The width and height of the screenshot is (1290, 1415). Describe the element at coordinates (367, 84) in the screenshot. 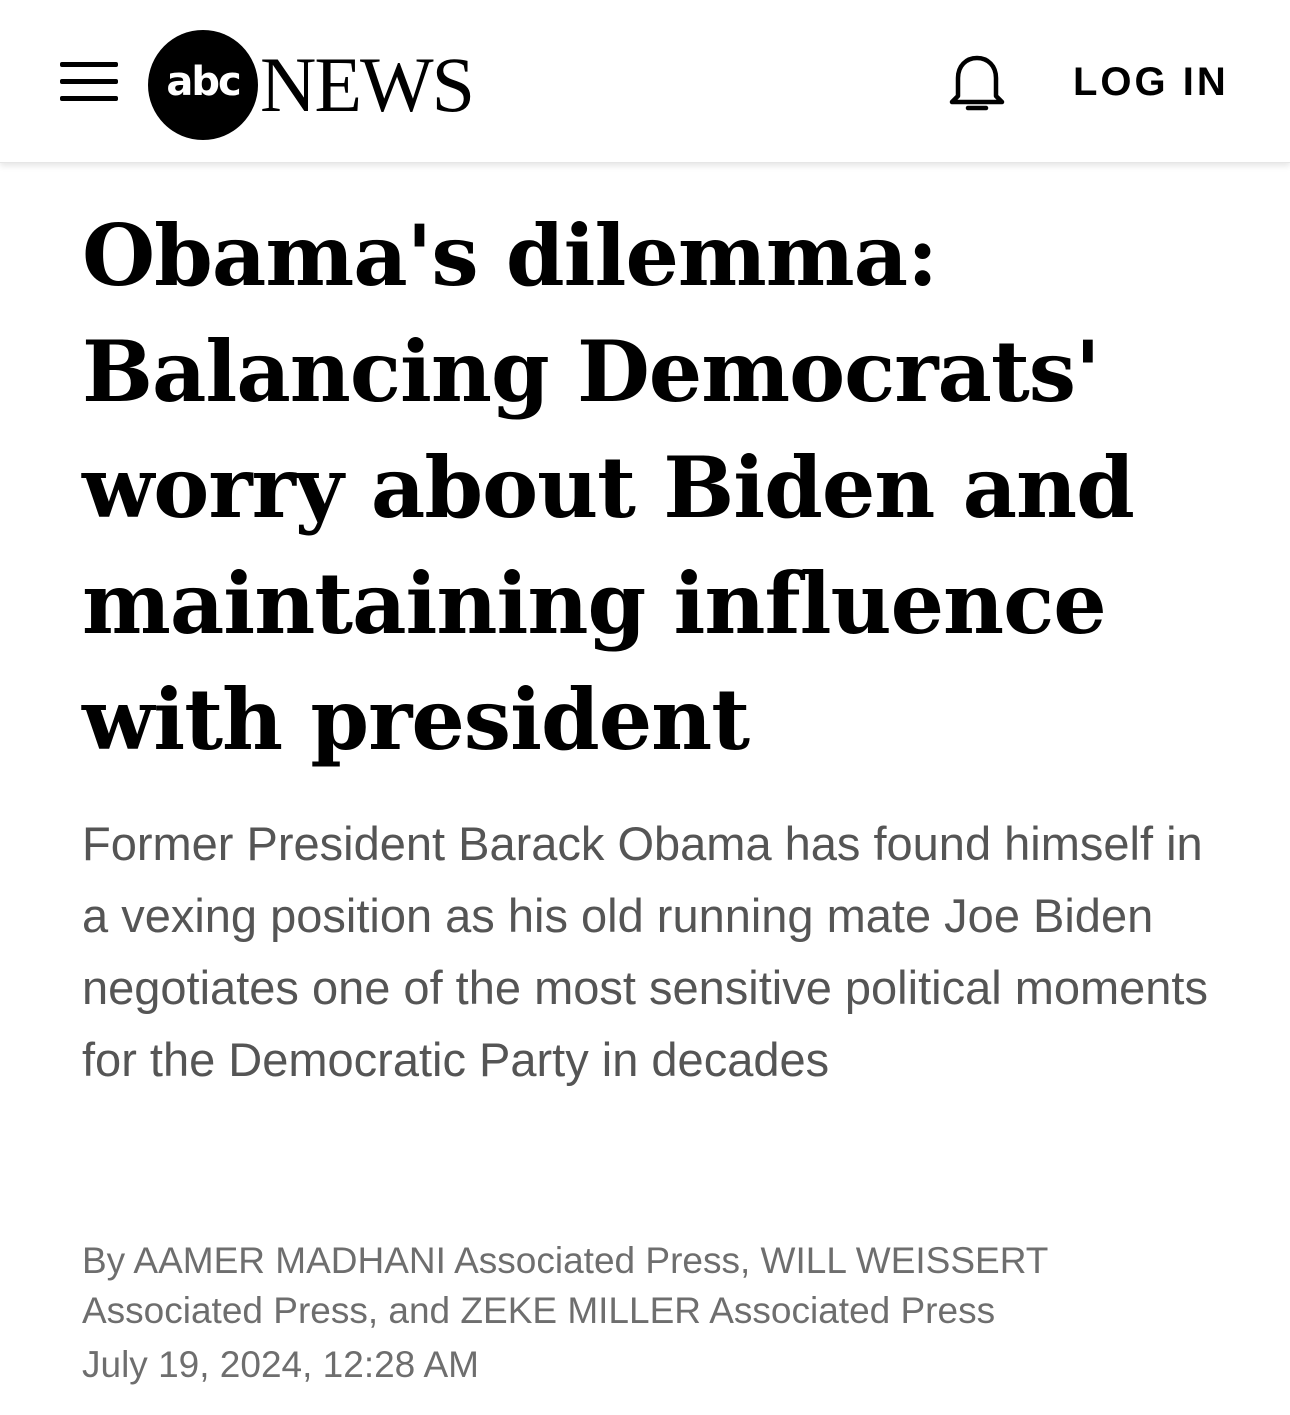

I see `news-wordmark: NEWS` at that location.